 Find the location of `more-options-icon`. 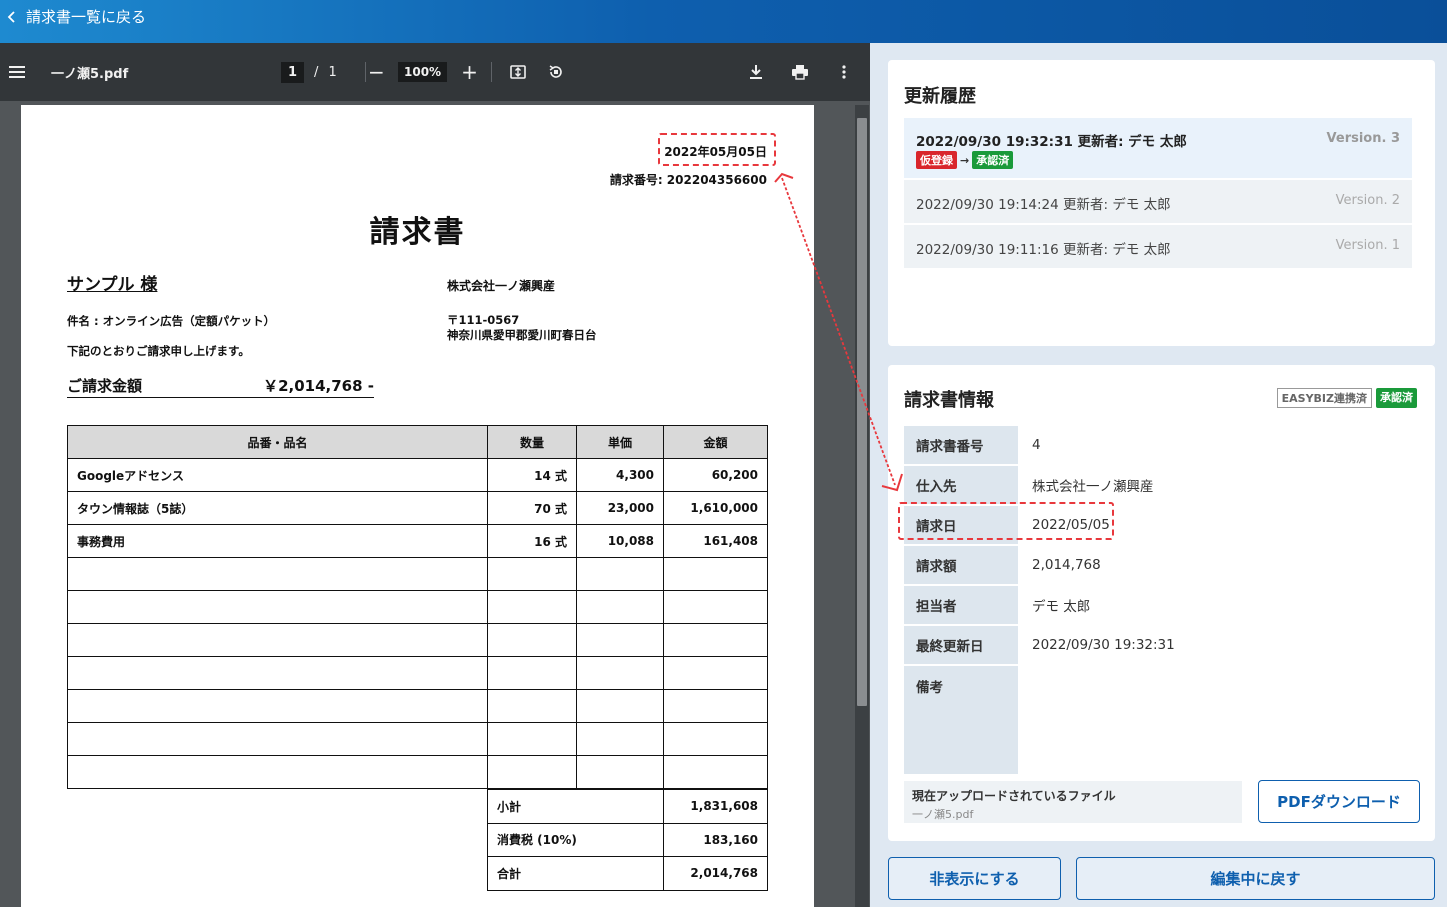

more-options-icon is located at coordinates (844, 72).